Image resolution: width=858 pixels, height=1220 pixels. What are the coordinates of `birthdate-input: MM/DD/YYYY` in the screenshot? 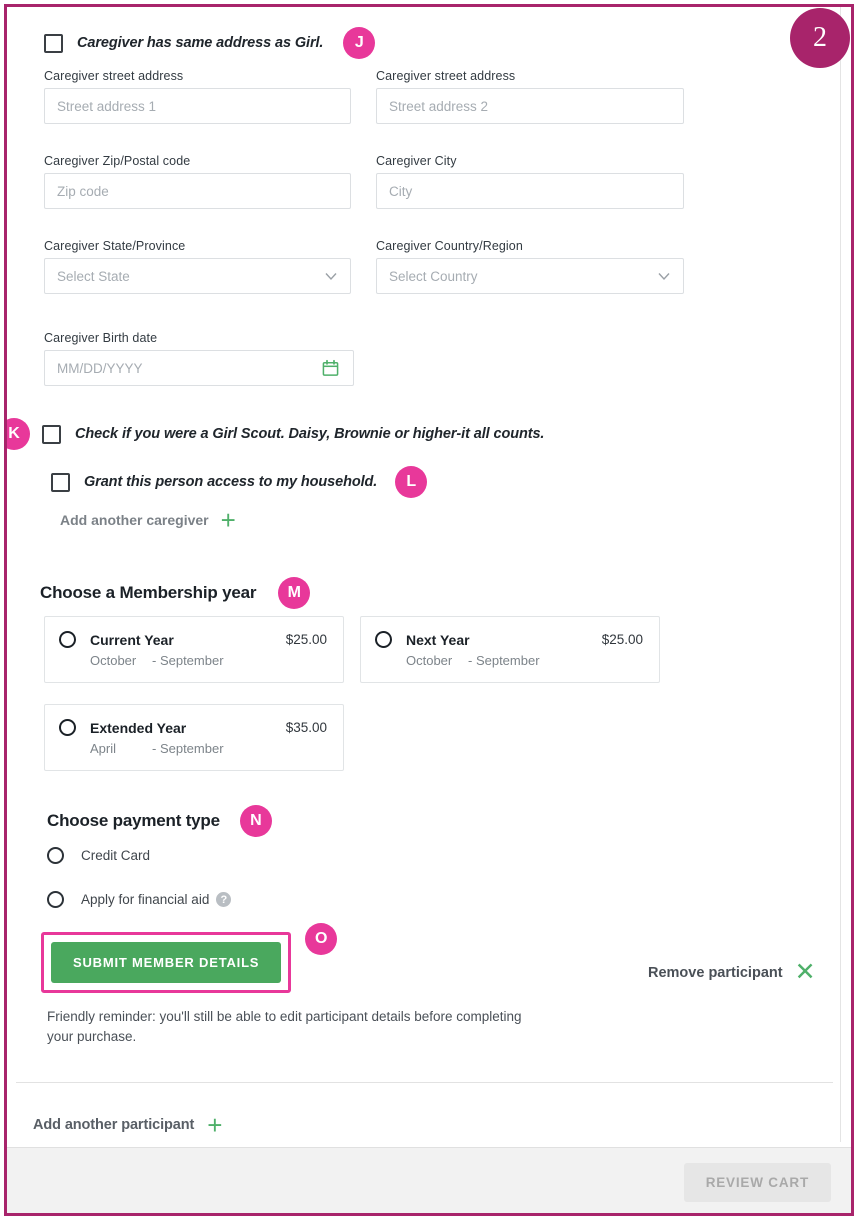 It's located at (199, 368).